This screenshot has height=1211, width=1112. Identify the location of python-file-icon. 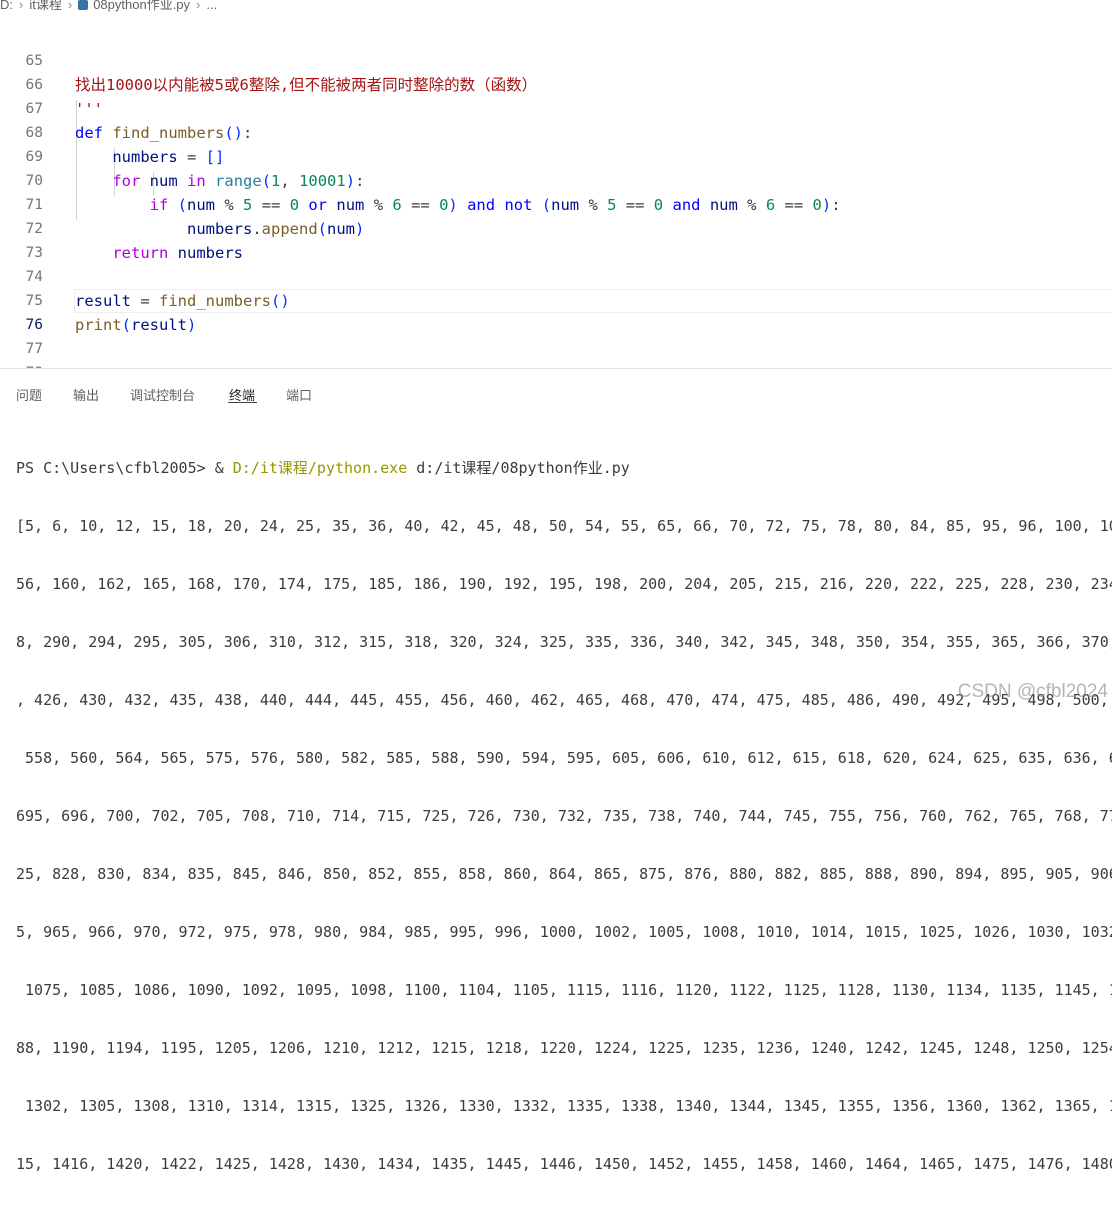
(83, 5).